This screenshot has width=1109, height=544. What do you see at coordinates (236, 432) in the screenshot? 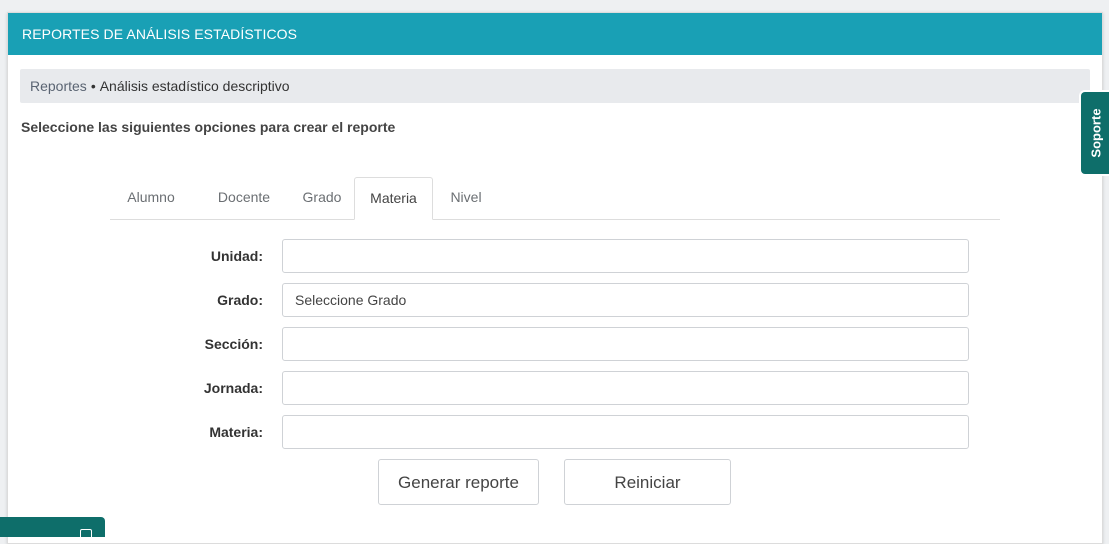
I see `materia-label: Materia:` at bounding box center [236, 432].